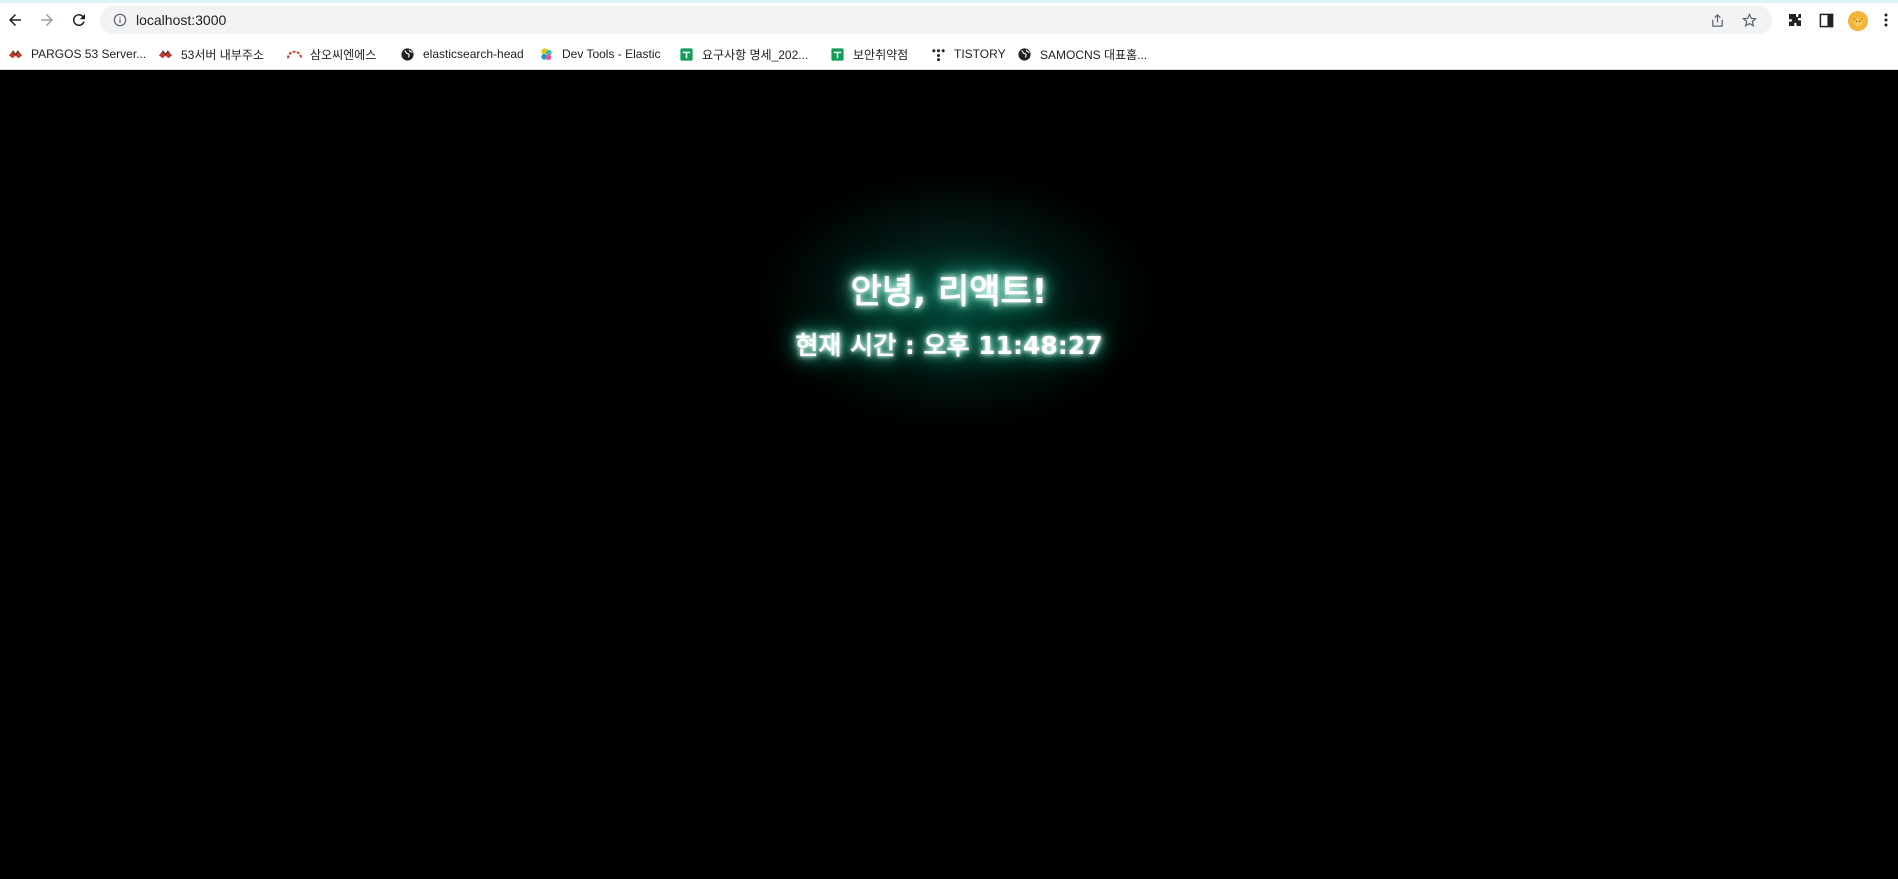  Describe the element at coordinates (936, 20) in the screenshot. I see `address-bar: localhost:3000` at that location.